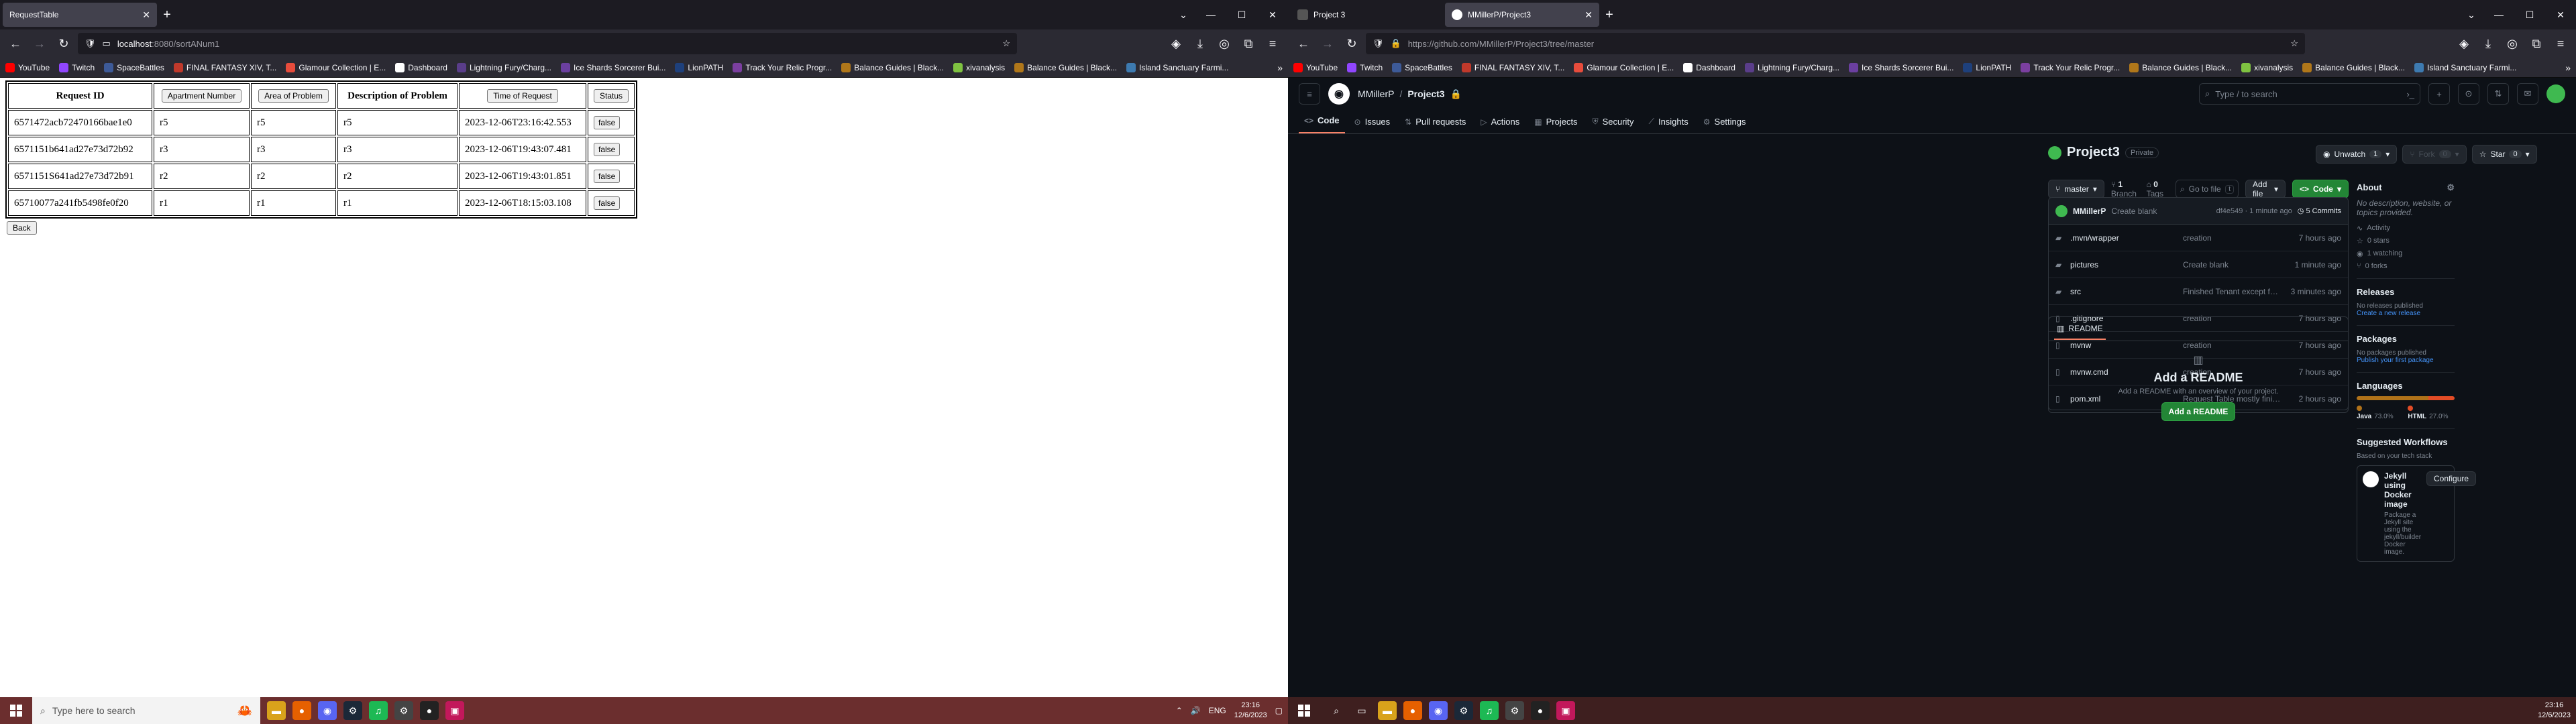 The image size is (2576, 724). Describe the element at coordinates (2207, 189) in the screenshot. I see `go-to-file-input: ⌕ Go to file t` at that location.